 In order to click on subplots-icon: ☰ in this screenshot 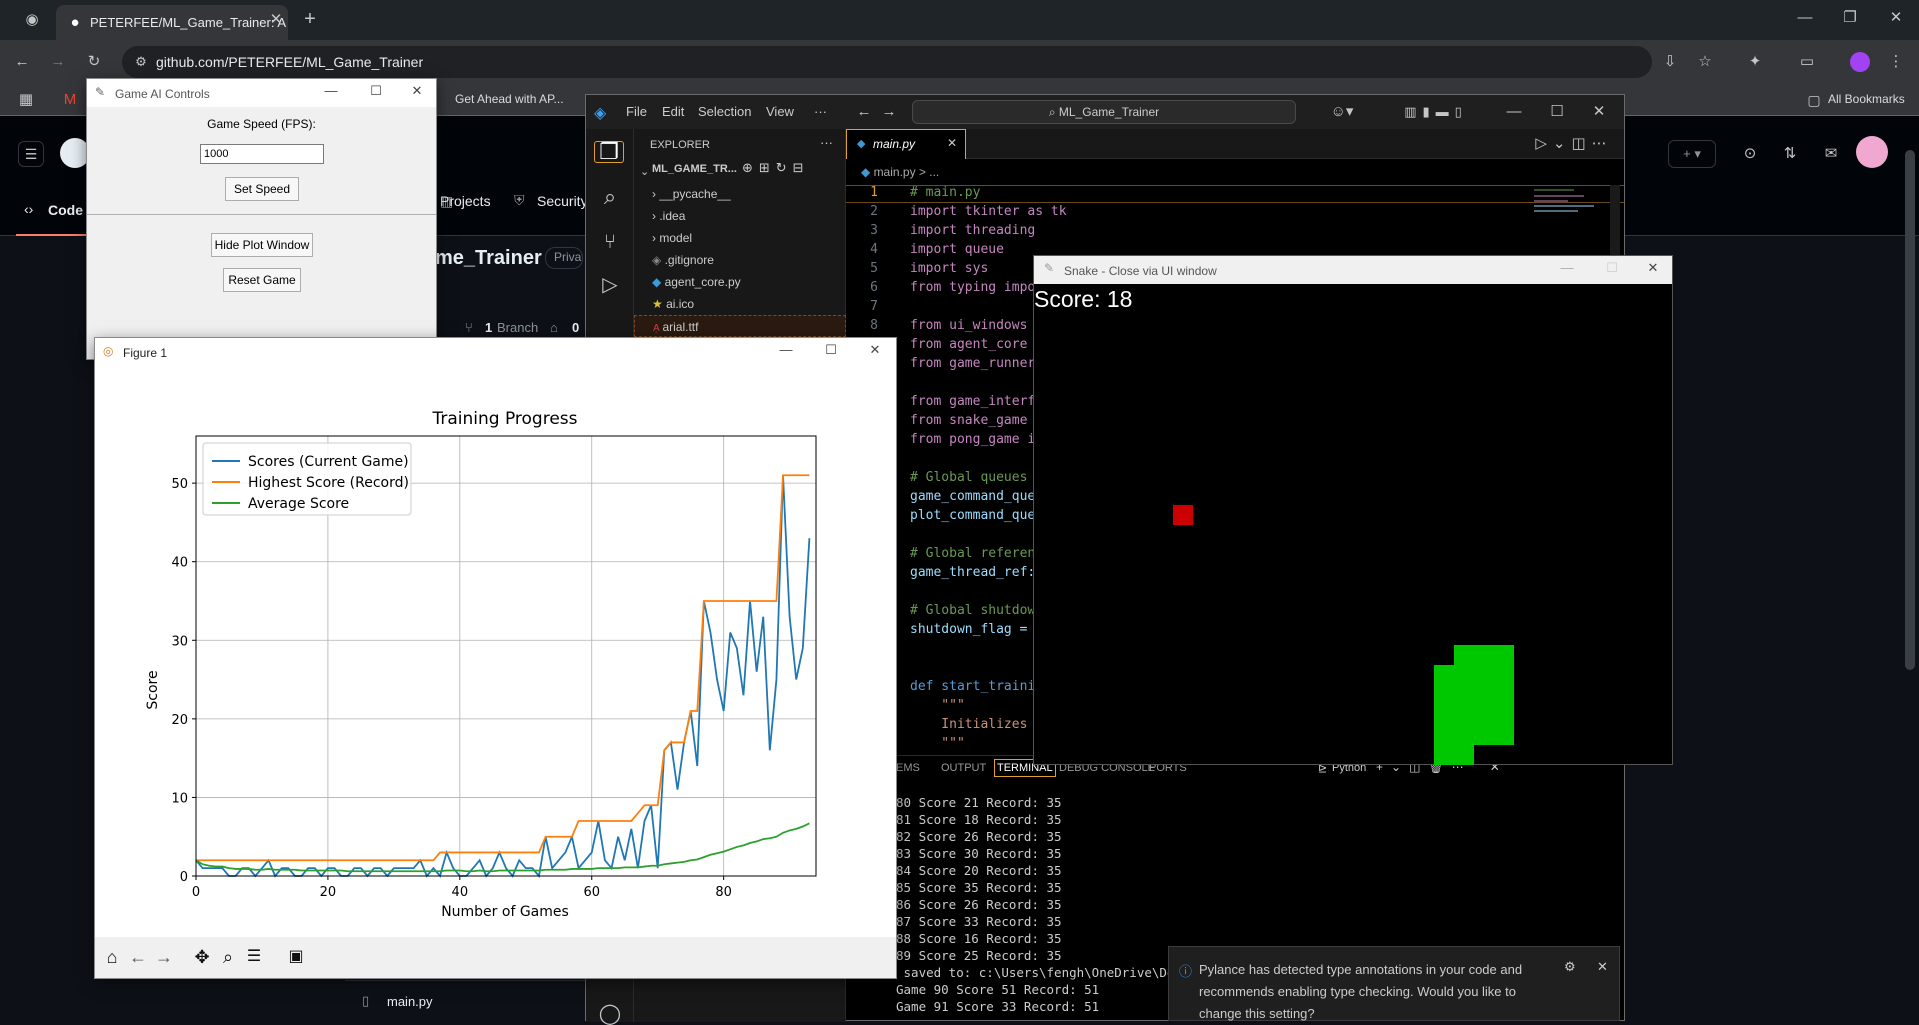, I will do `click(254, 957)`.